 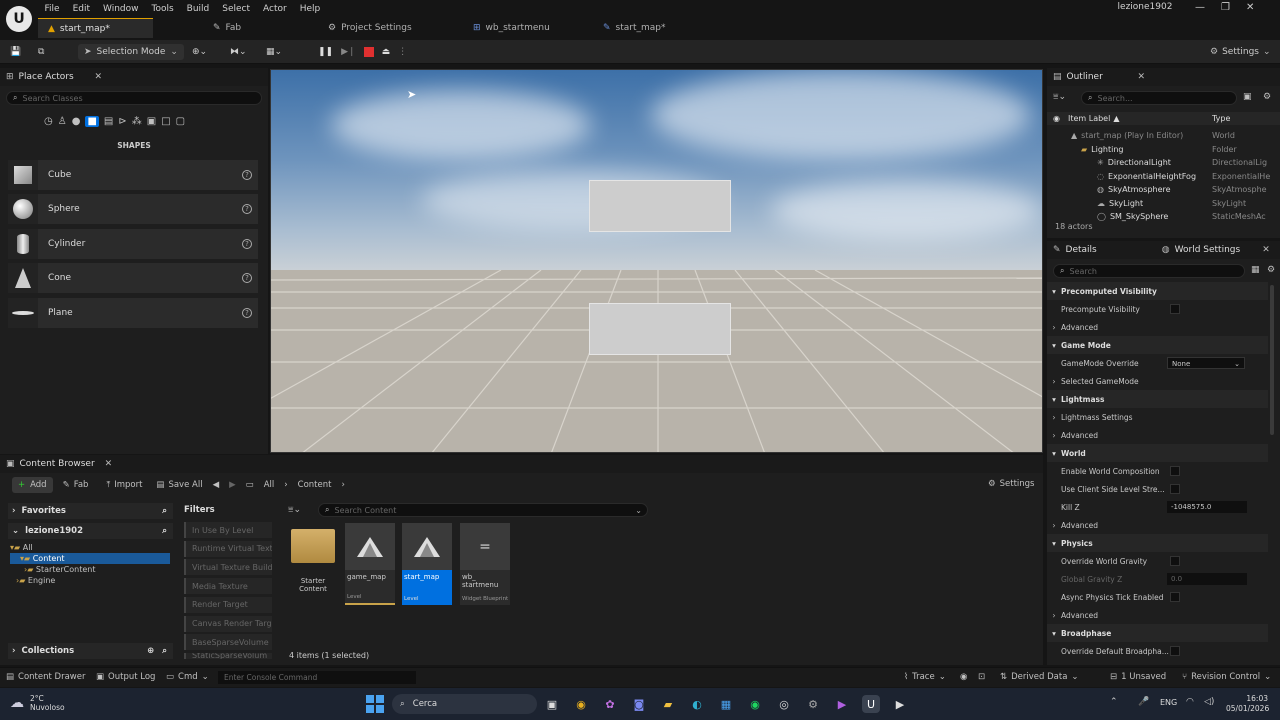 What do you see at coordinates (370, 564) in the screenshot?
I see `asset-game-map: game_map Level` at bounding box center [370, 564].